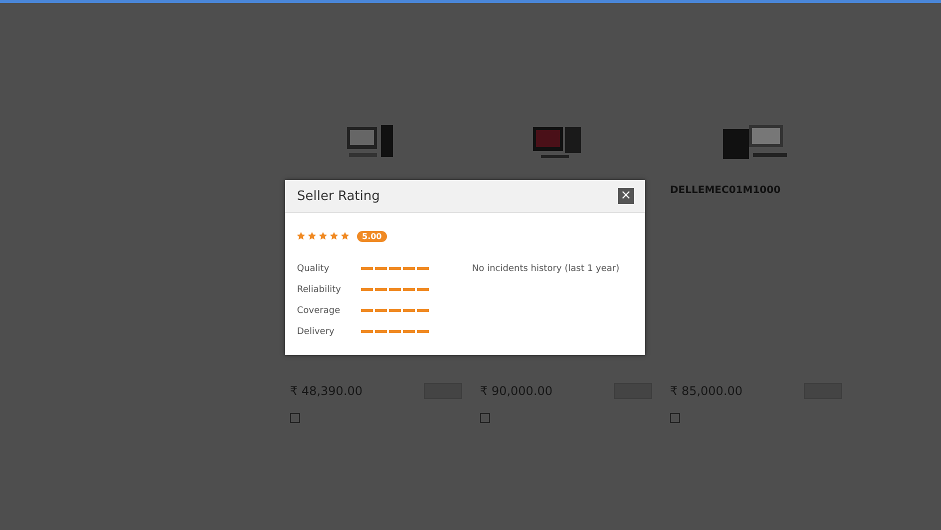 This screenshot has height=530, width=941. What do you see at coordinates (316, 331) in the screenshot?
I see `criterion-label: Delivery` at bounding box center [316, 331].